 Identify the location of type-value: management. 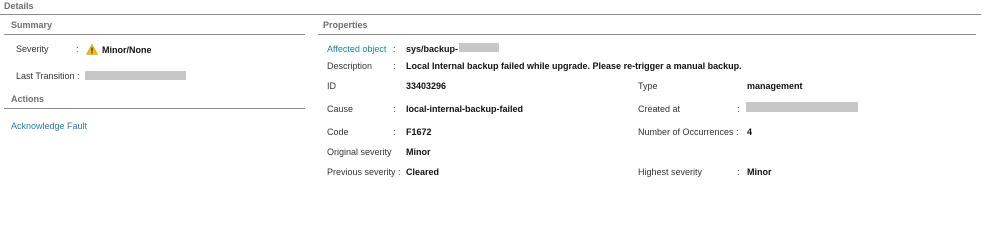
(775, 86).